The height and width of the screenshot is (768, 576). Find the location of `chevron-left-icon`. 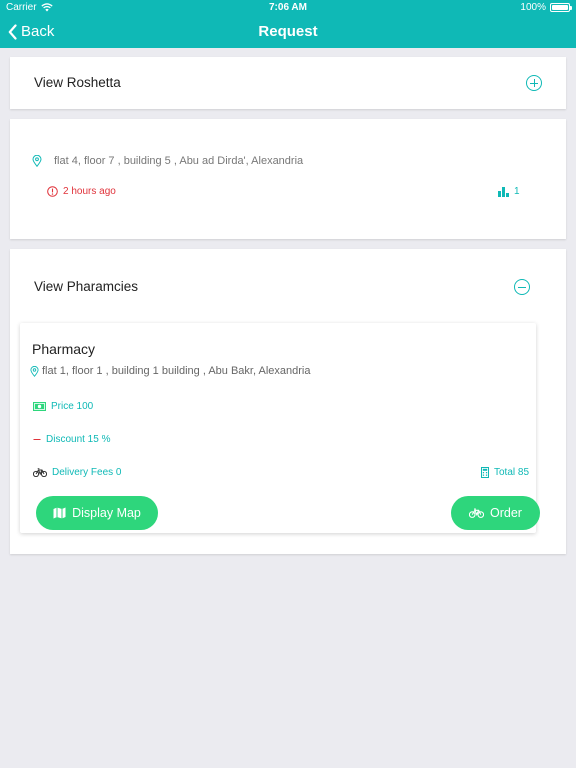

chevron-left-icon is located at coordinates (12, 31).